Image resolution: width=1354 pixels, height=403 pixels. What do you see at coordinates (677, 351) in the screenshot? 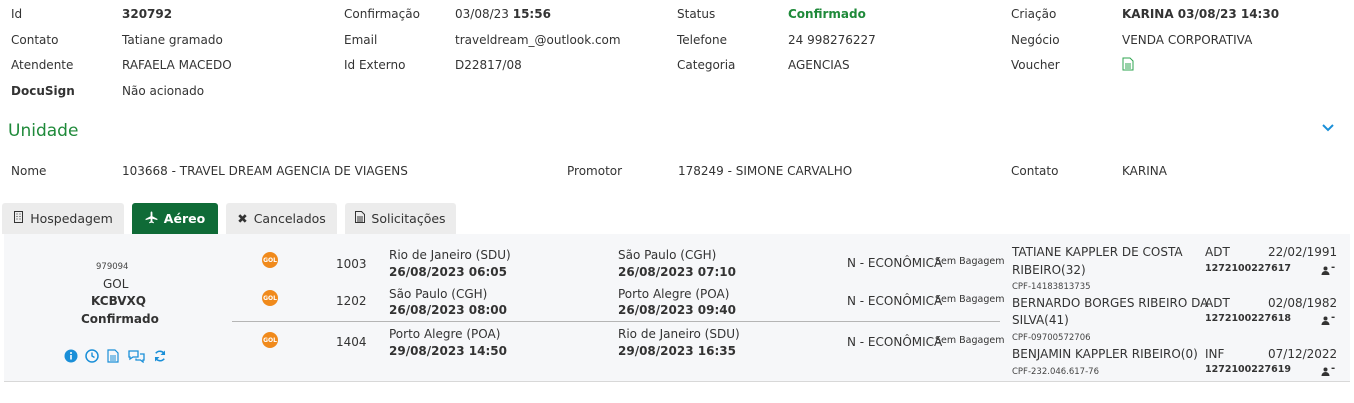
I see `segment-arrival: 29/08/2023 16:35` at bounding box center [677, 351].